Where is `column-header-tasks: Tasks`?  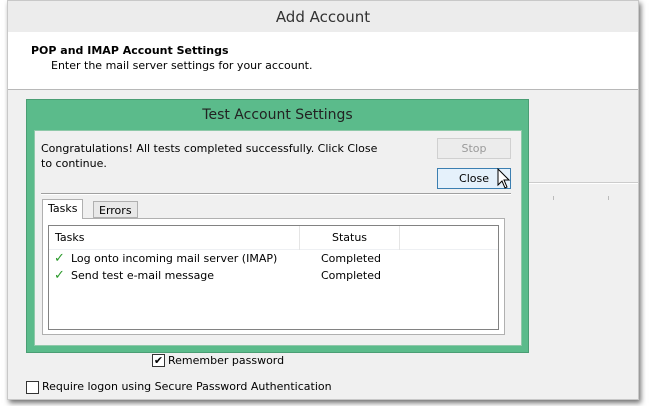
column-header-tasks: Tasks is located at coordinates (174, 238).